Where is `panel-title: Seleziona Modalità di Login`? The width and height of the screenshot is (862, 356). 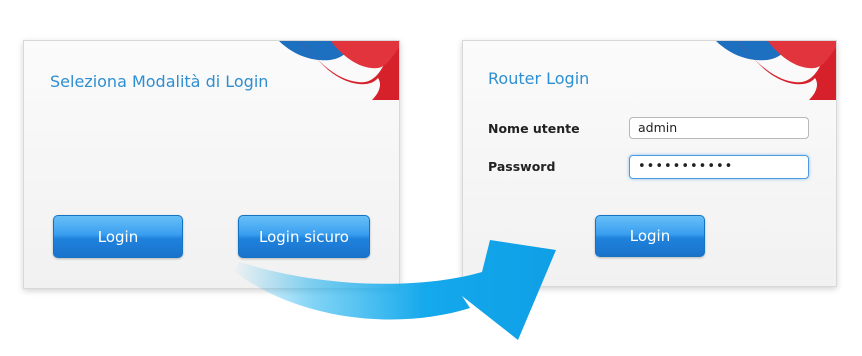
panel-title: Seleziona Modalità di Login is located at coordinates (159, 81).